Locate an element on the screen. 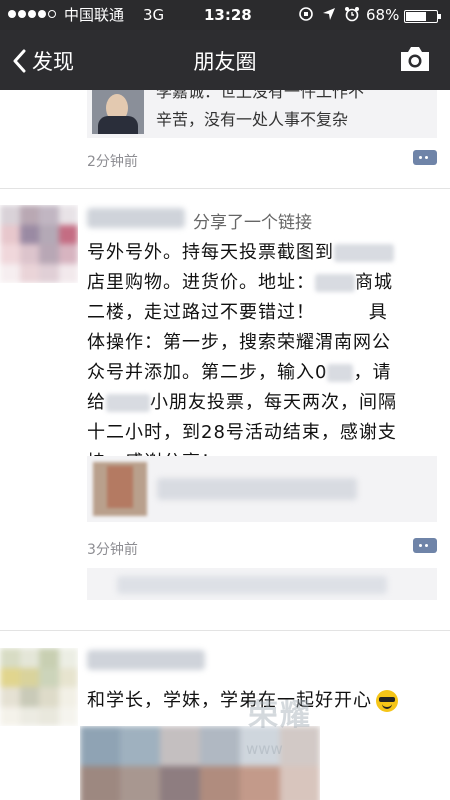 This screenshot has height=800, width=450. cool-sunglasses-emoji-icon is located at coordinates (387, 701).